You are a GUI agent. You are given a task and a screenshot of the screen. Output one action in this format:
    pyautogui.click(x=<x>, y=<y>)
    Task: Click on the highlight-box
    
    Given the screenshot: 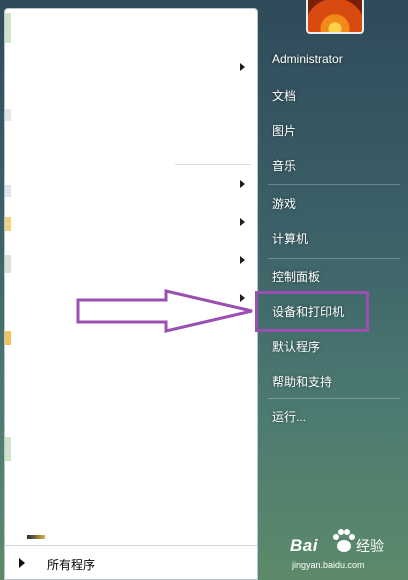 What is the action you would take?
    pyautogui.click(x=312, y=311)
    